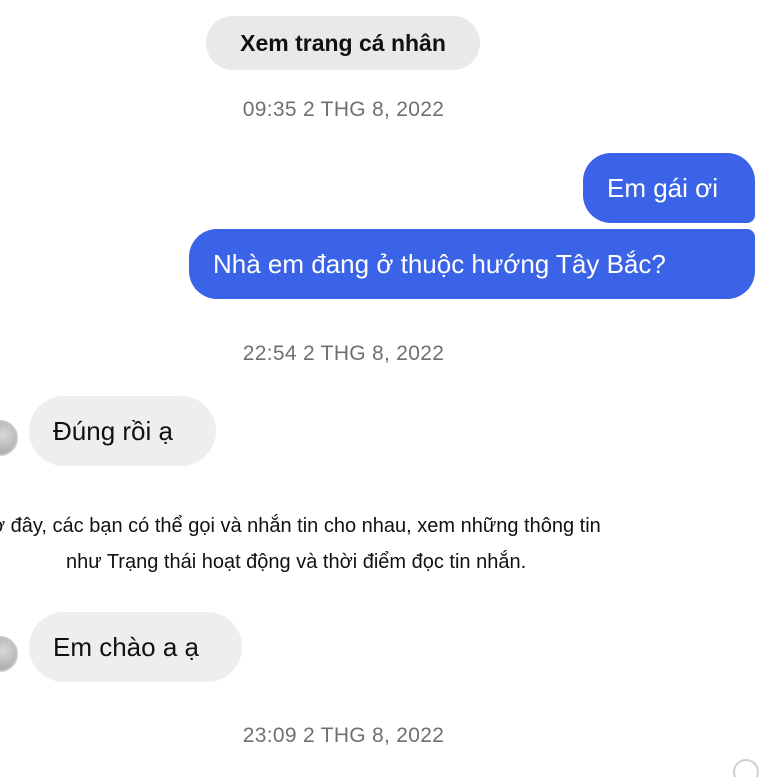 The height and width of the screenshot is (777, 771). Describe the element at coordinates (746, 768) in the screenshot. I see `read-receipt-icon` at that location.